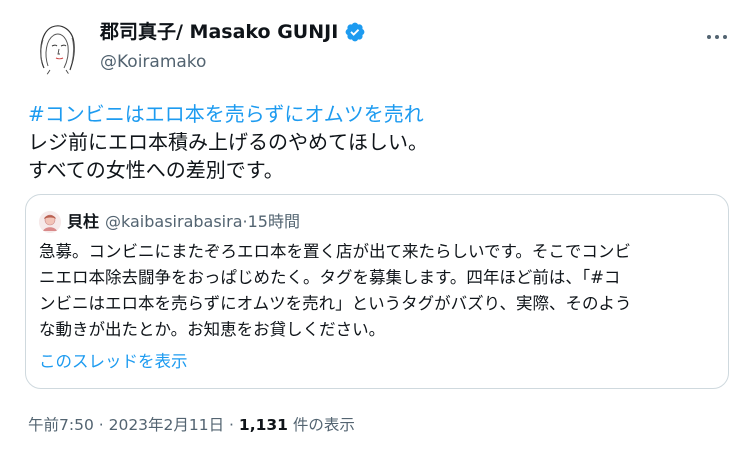 This screenshot has width=746, height=450. Describe the element at coordinates (274, 222) in the screenshot. I see `quoted-timestamp: 15時間` at that location.